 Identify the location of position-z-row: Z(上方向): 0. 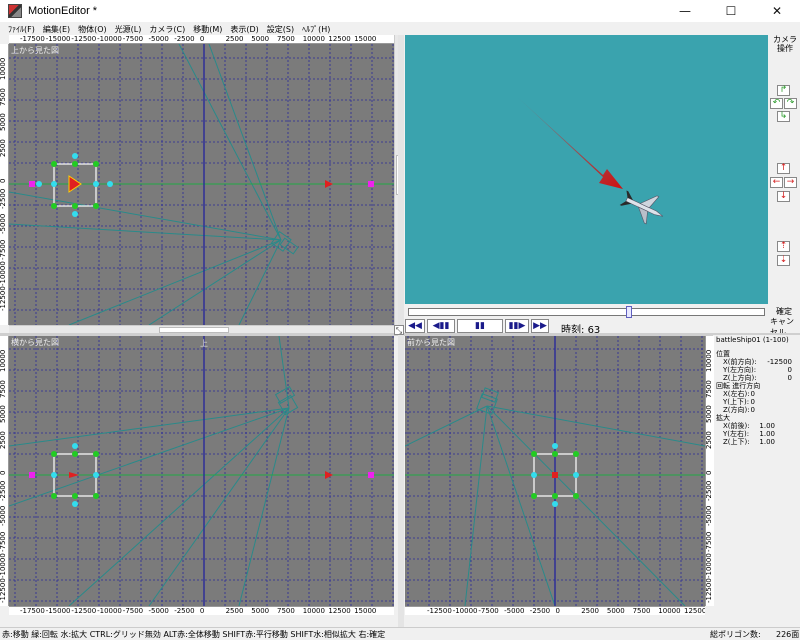
(756, 378).